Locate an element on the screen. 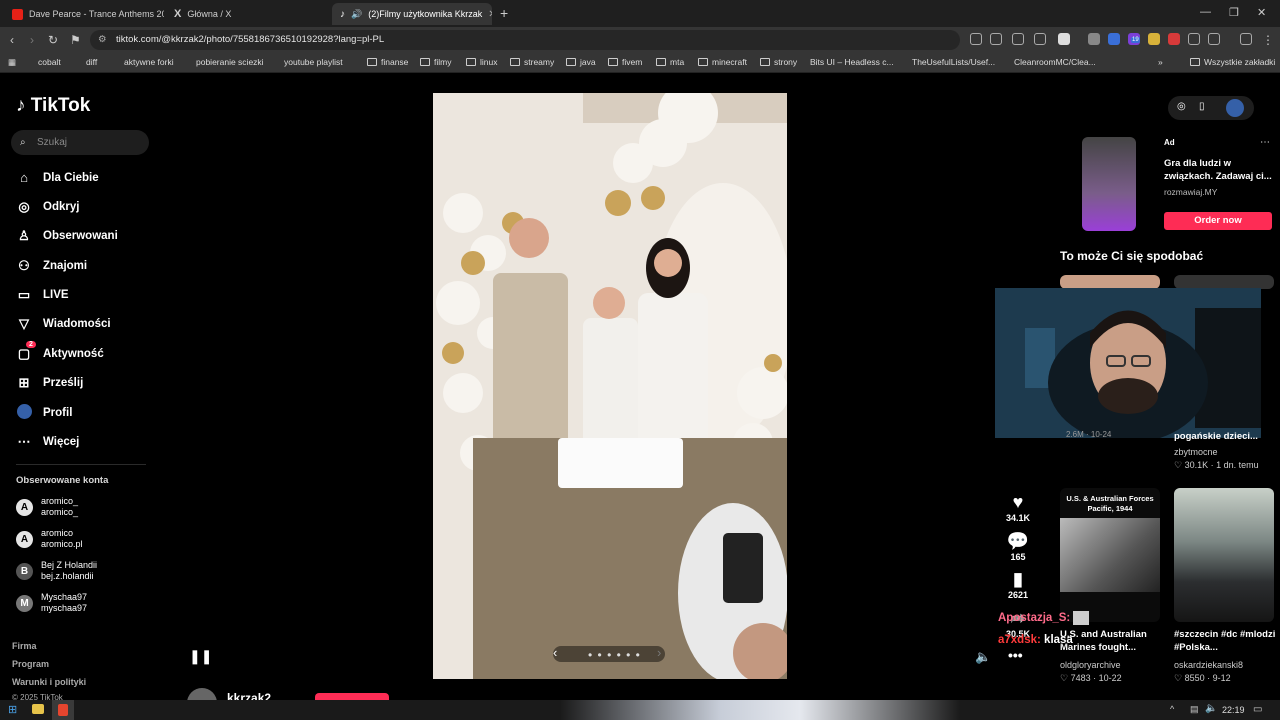 This screenshot has height=720, width=1280. file-explorer-icon is located at coordinates (38, 709).